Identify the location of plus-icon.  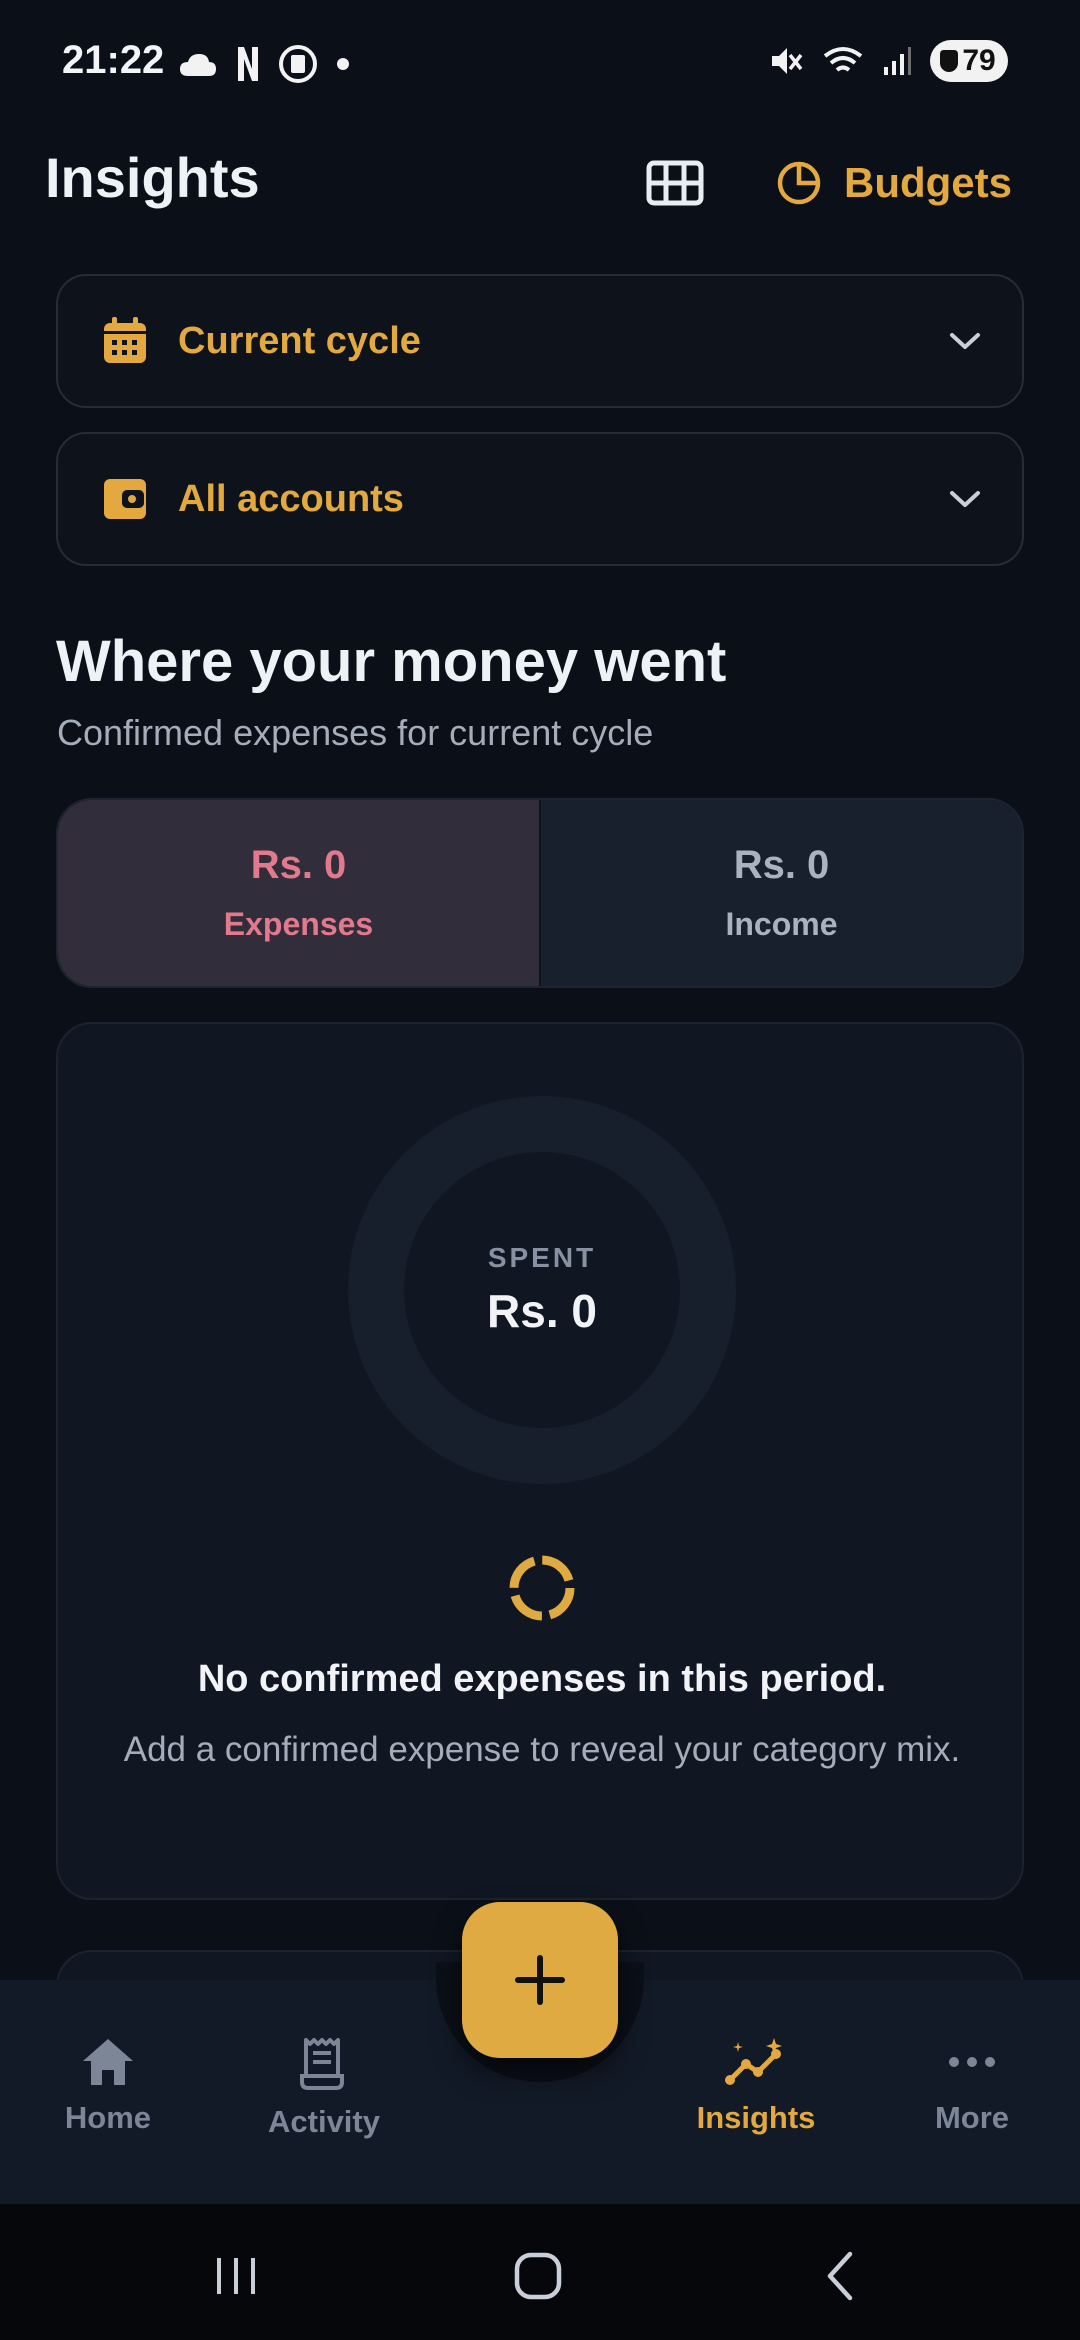
(540, 1980).